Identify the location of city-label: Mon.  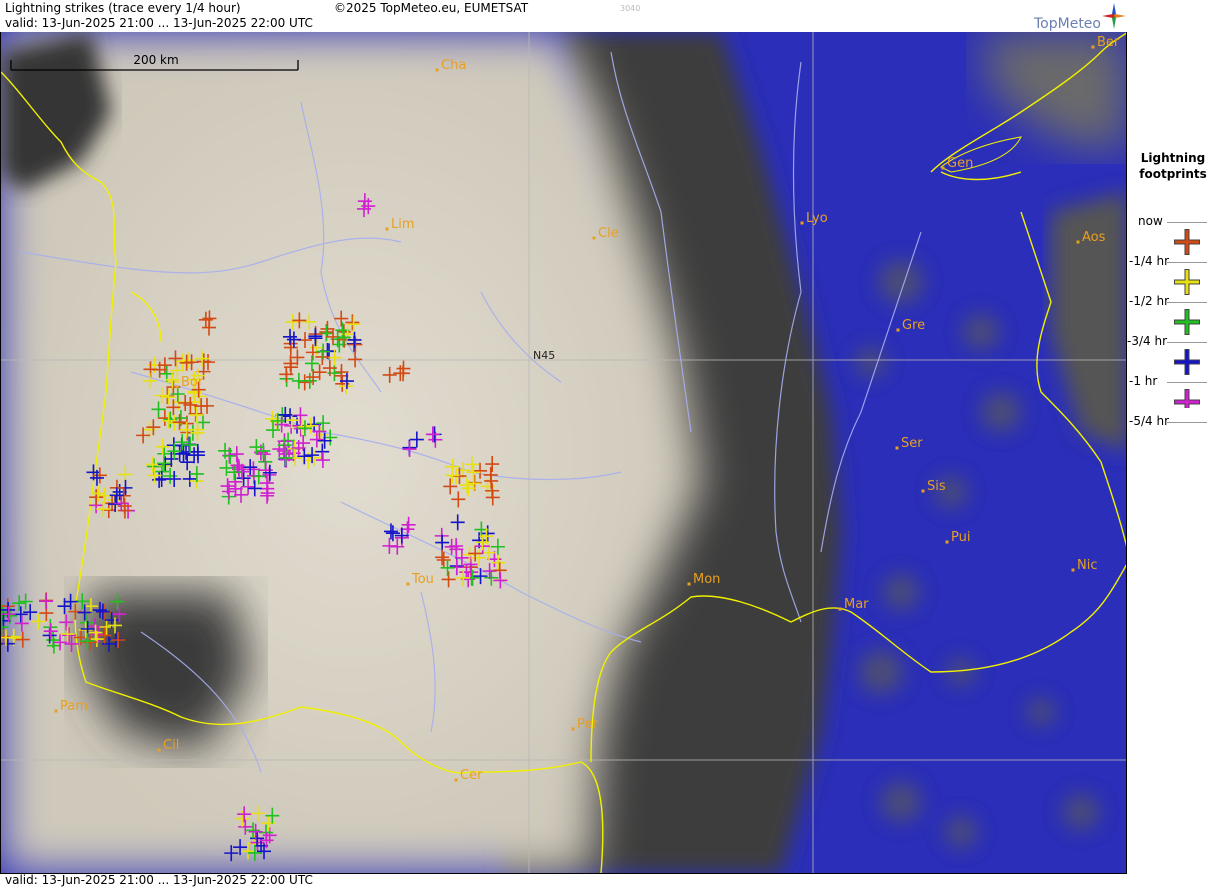
(706, 579).